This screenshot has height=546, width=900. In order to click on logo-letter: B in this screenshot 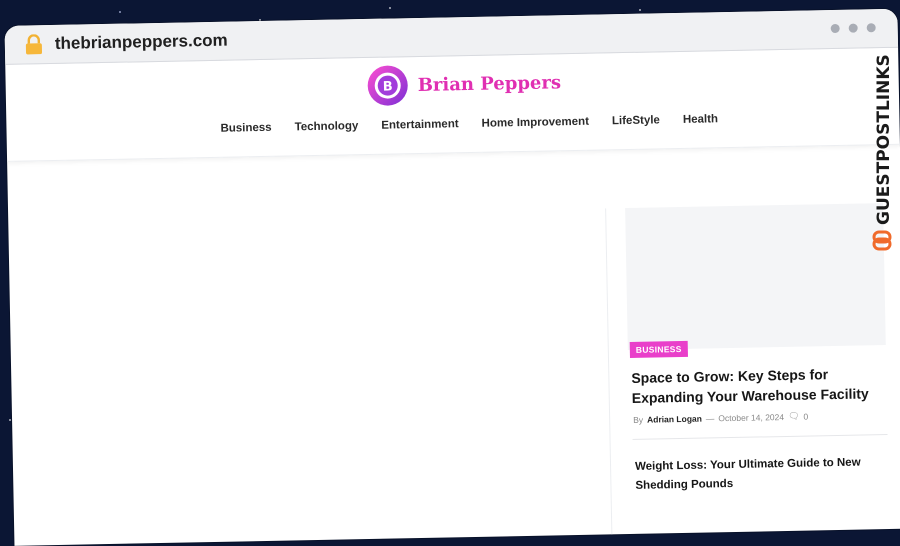, I will do `click(388, 86)`.